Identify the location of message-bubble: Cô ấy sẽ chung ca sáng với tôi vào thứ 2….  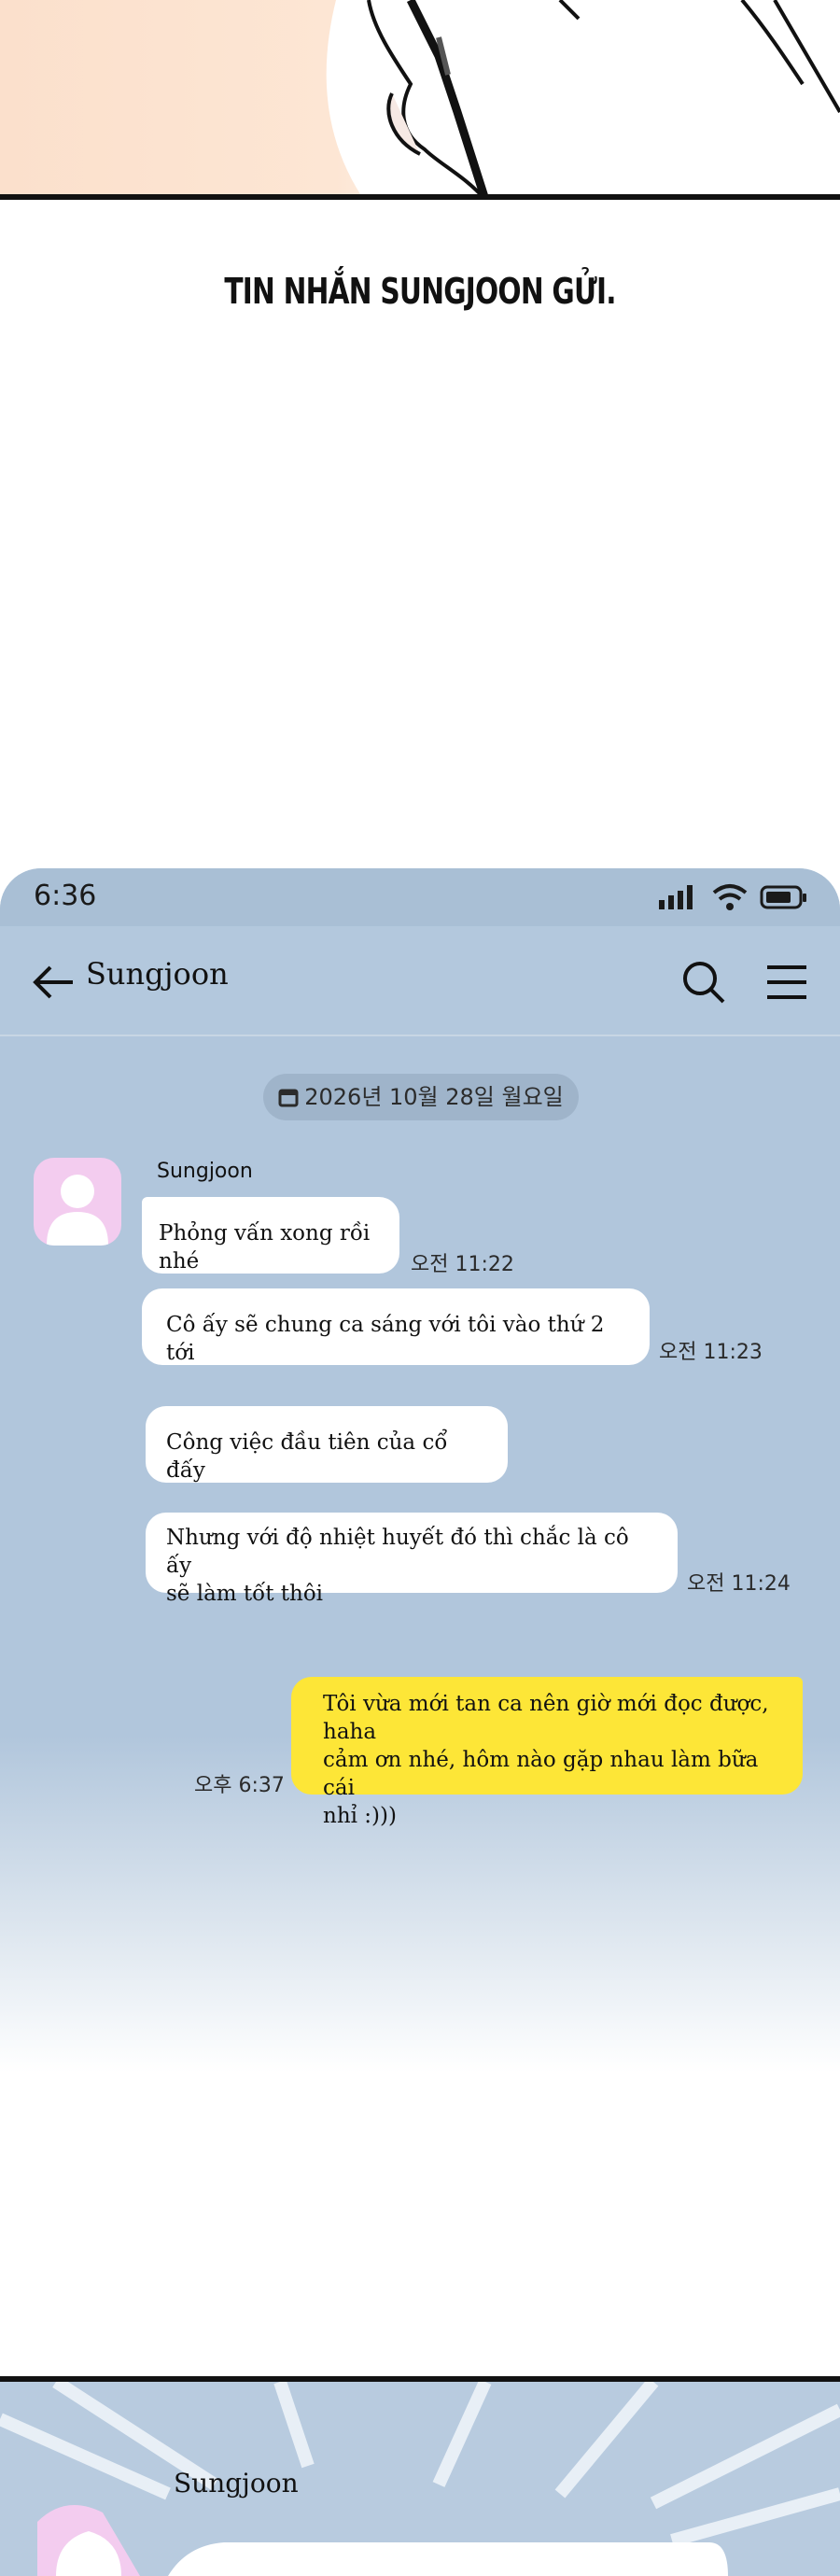
(396, 1326).